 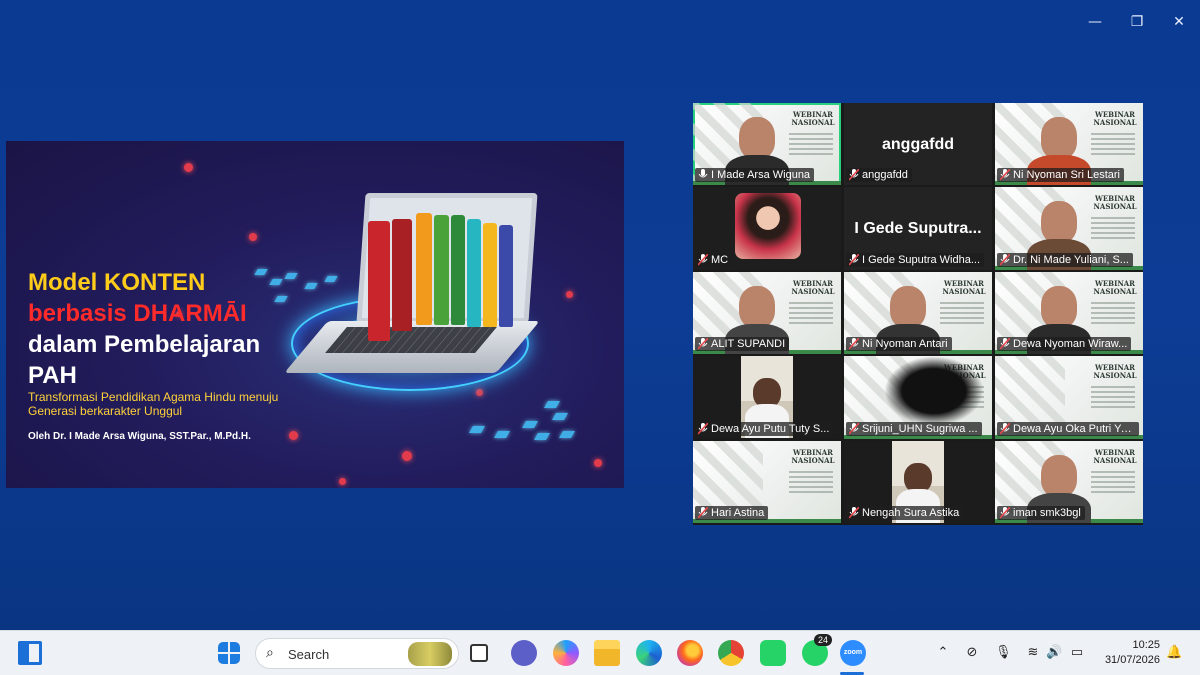 I want to click on participant-tile: Nengah Sura Astika, so click(x=918, y=481).